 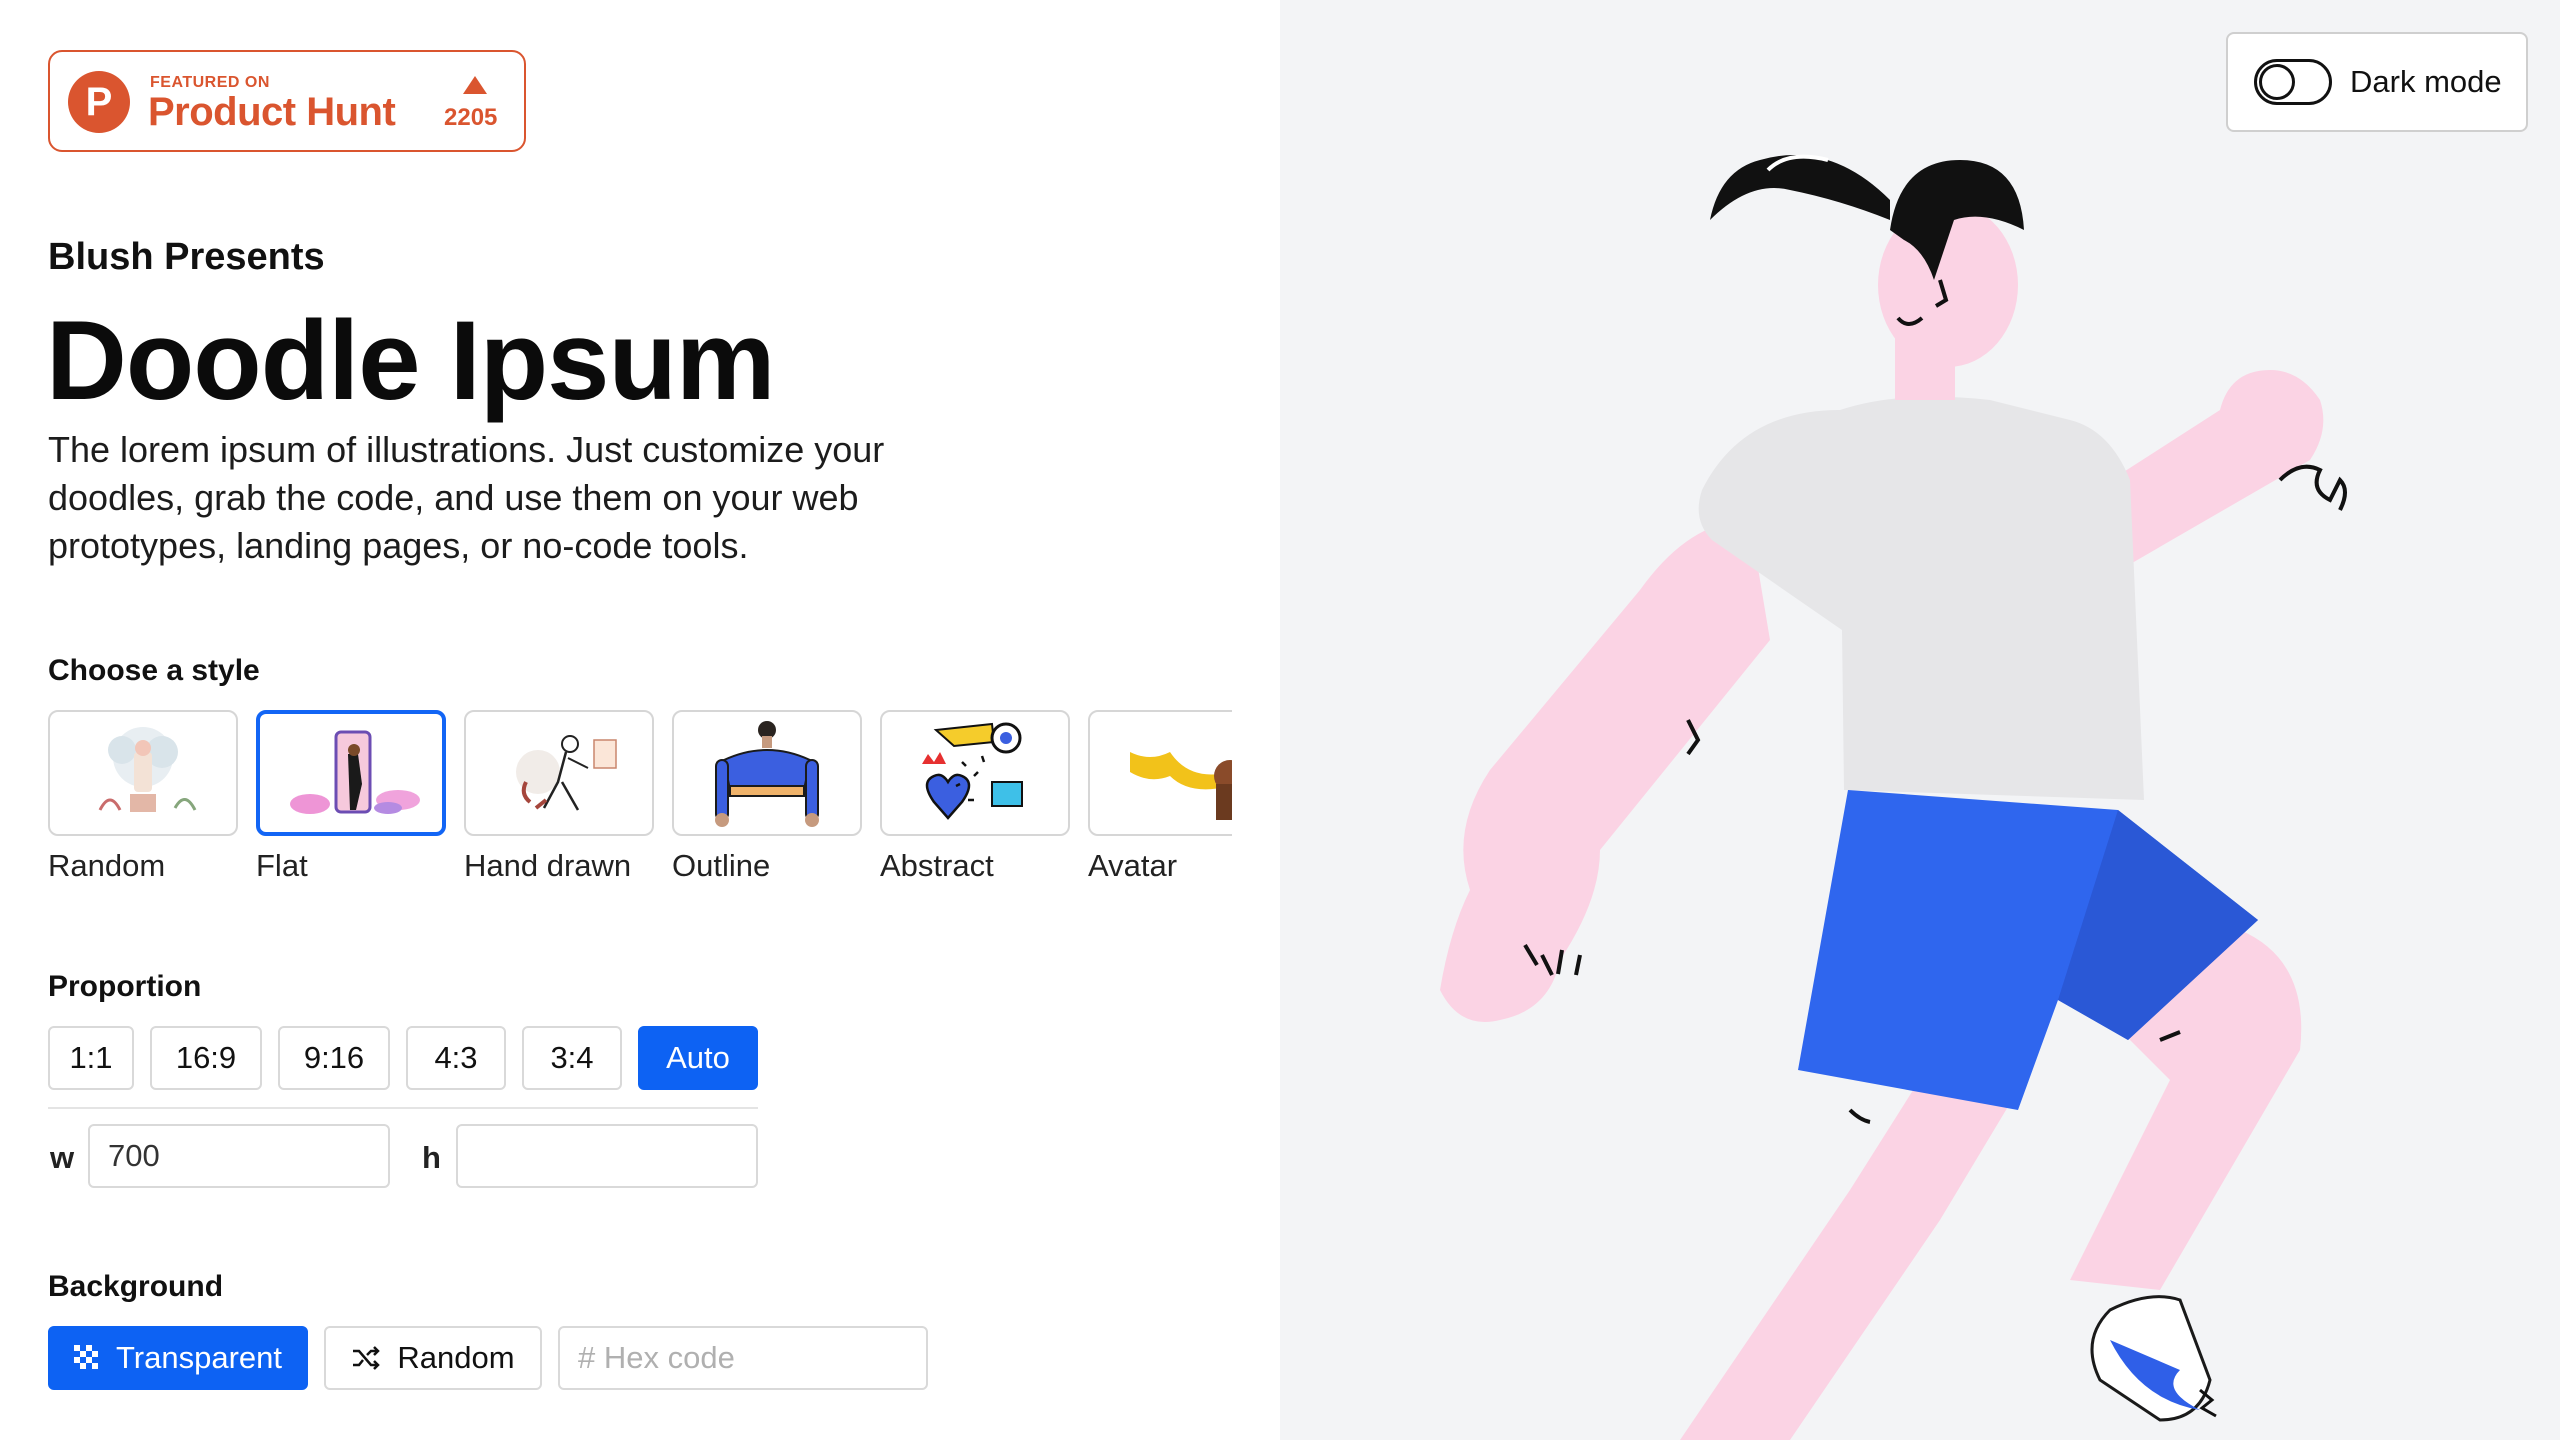 What do you see at coordinates (86, 1357) in the screenshot?
I see `checkerboard-icon` at bounding box center [86, 1357].